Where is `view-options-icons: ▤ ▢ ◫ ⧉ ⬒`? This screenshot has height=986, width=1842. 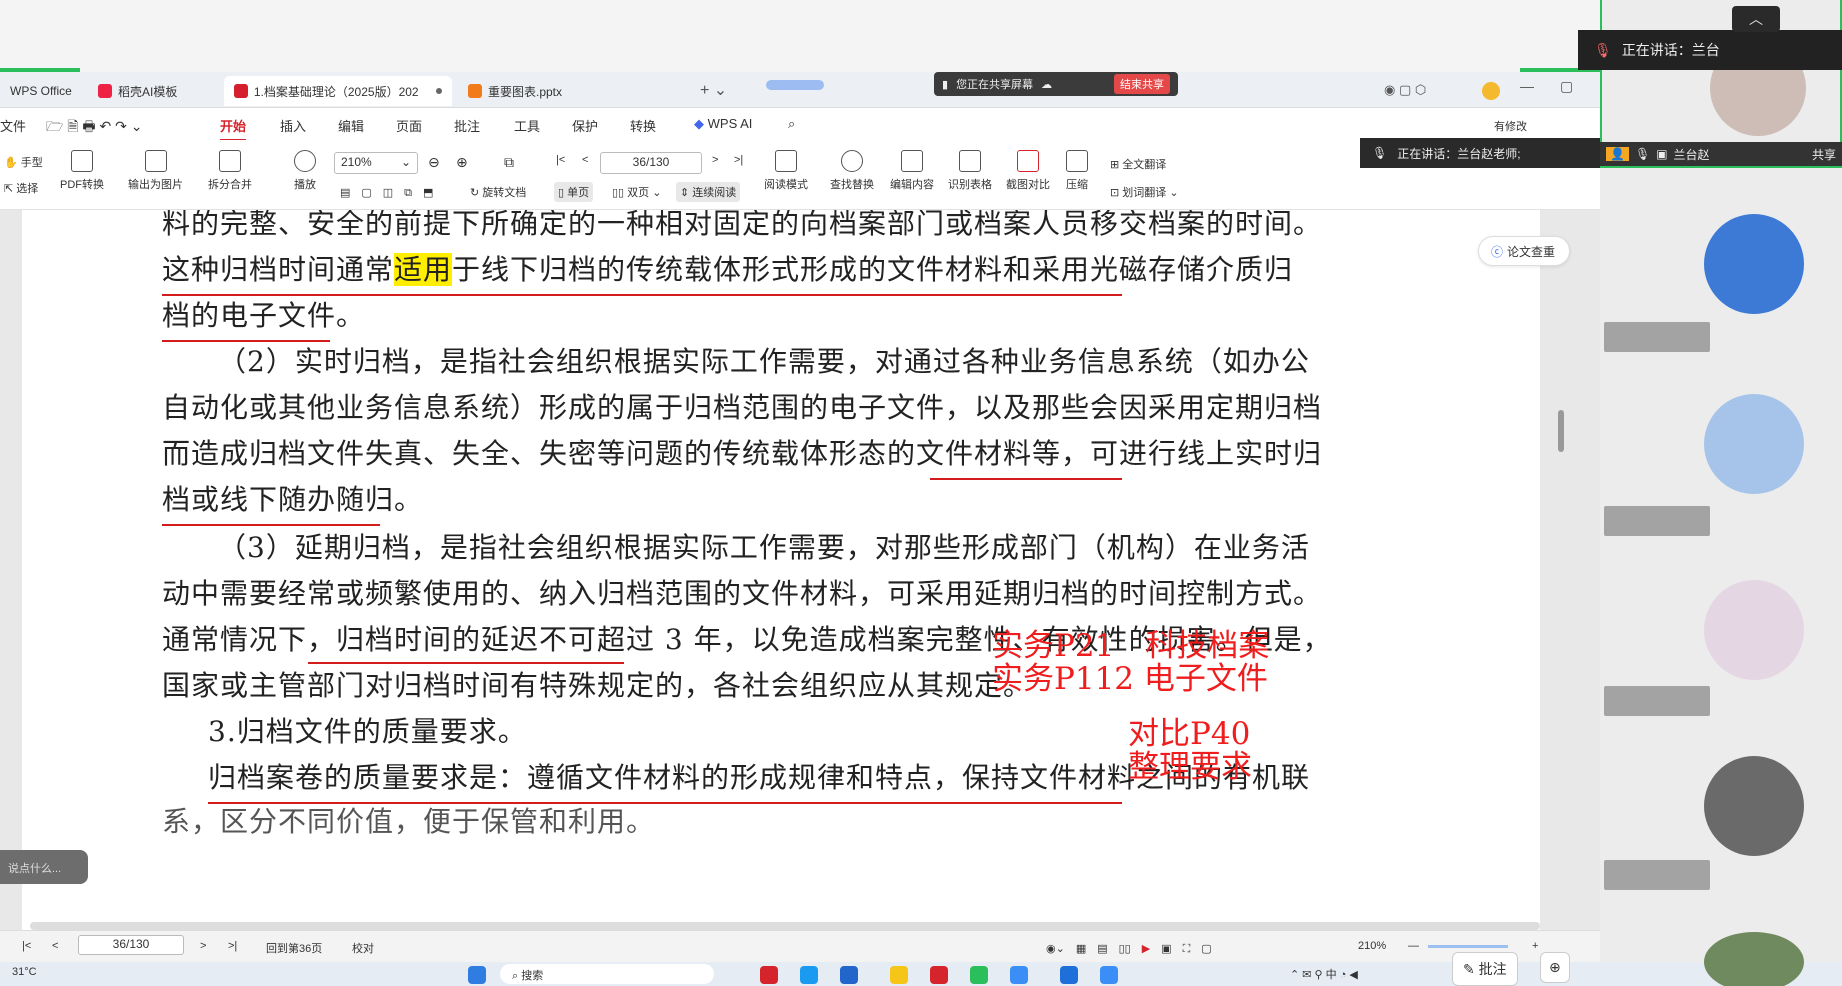
view-options-icons: ▤ ▢ ◫ ⧉ ⬒ is located at coordinates (386, 192).